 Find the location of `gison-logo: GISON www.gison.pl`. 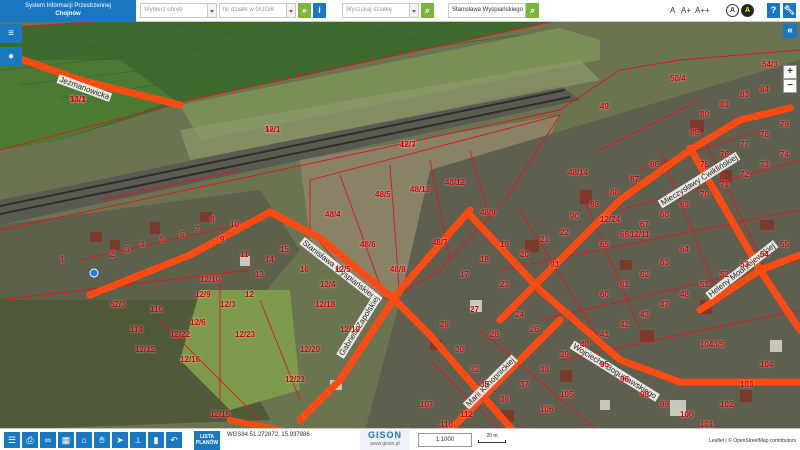

gison-logo: GISON www.gison.pl is located at coordinates (385, 440).